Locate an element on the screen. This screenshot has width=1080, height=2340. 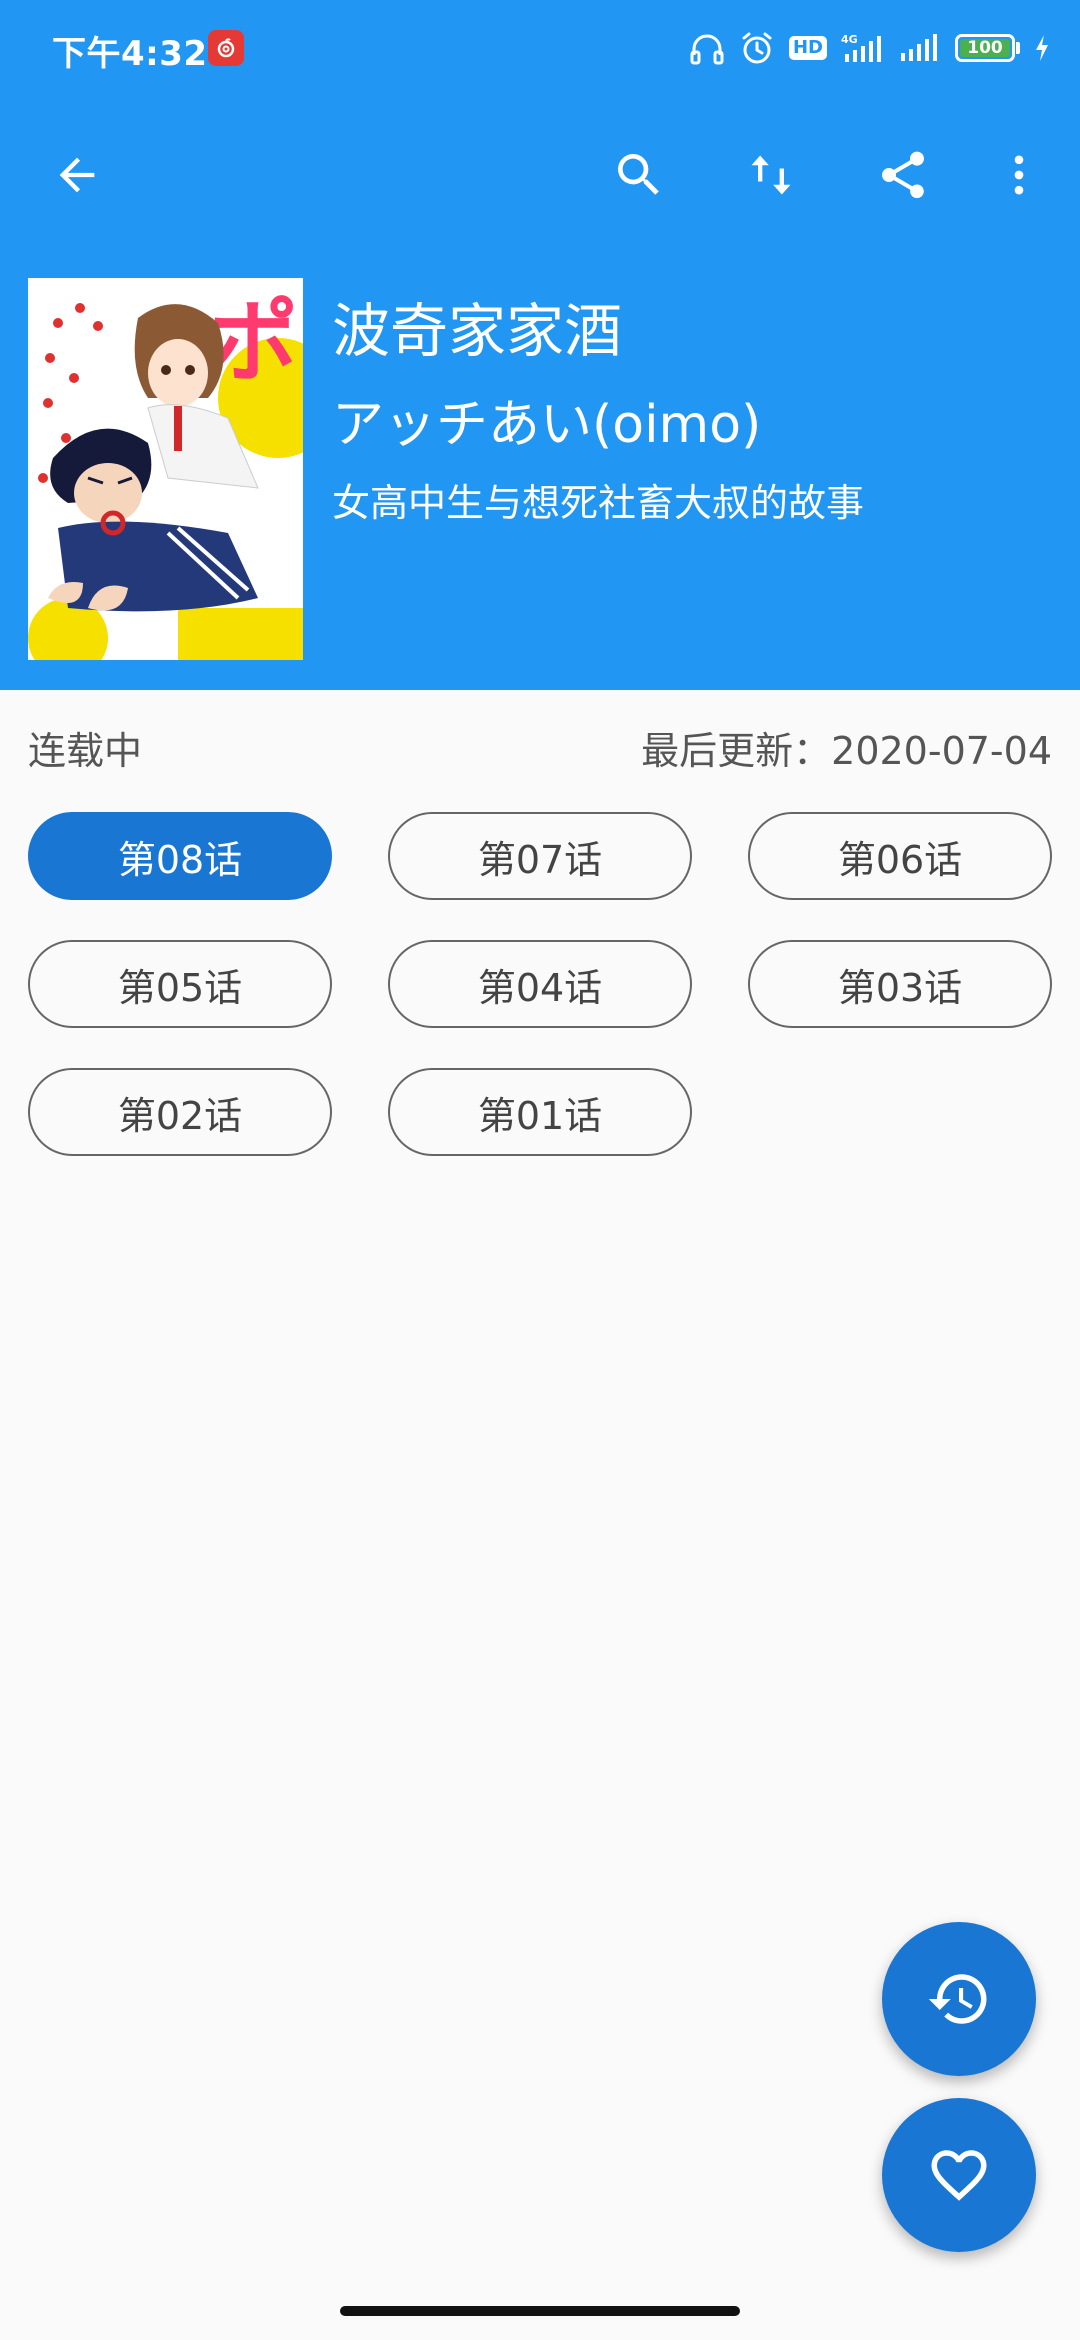
info-row: 连载中 最后更新：2020-07-04 is located at coordinates (540, 746).